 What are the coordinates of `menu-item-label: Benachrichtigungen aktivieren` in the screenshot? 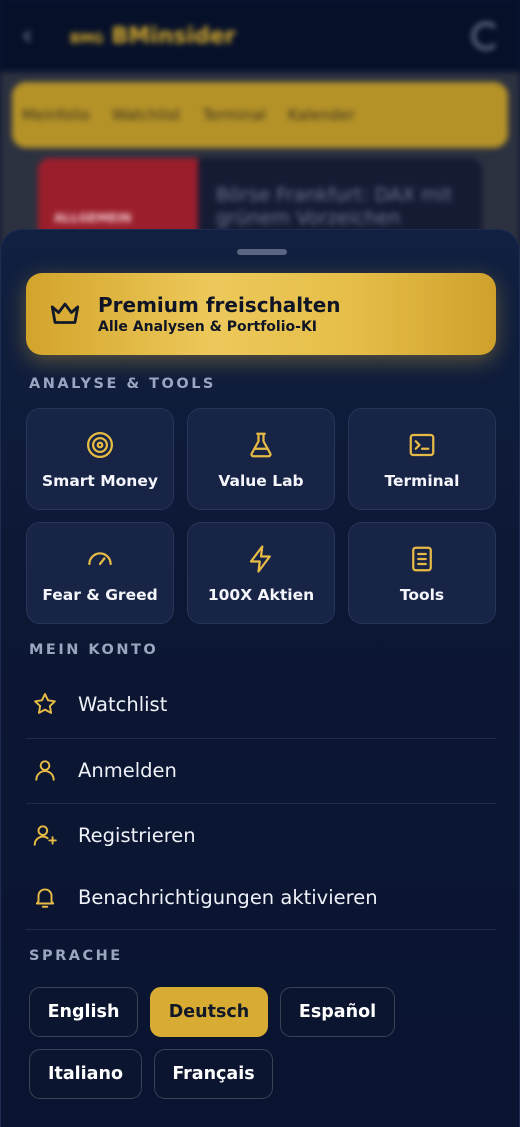 It's located at (228, 897).